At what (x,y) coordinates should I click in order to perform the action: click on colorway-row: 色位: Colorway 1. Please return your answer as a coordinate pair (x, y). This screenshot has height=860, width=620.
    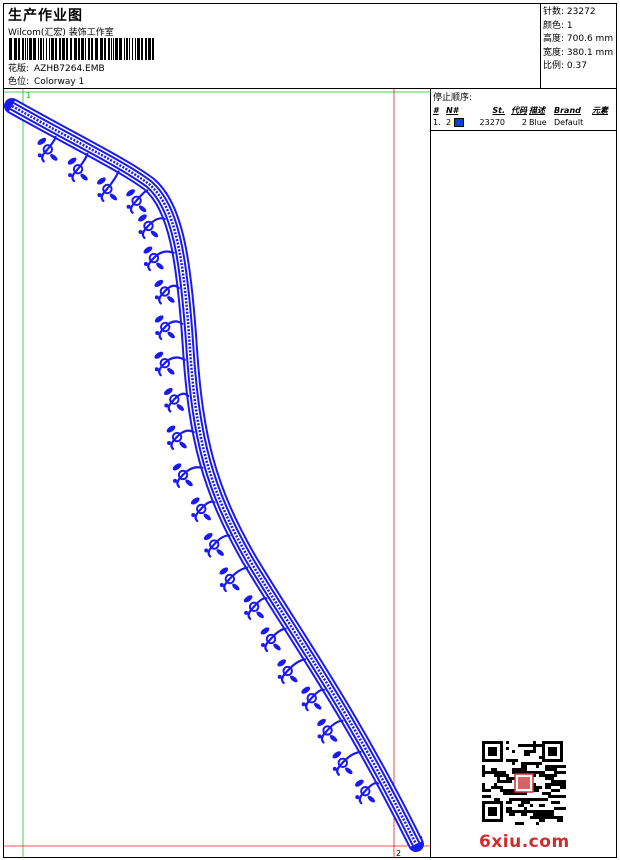
    Looking at the image, I should click on (46, 80).